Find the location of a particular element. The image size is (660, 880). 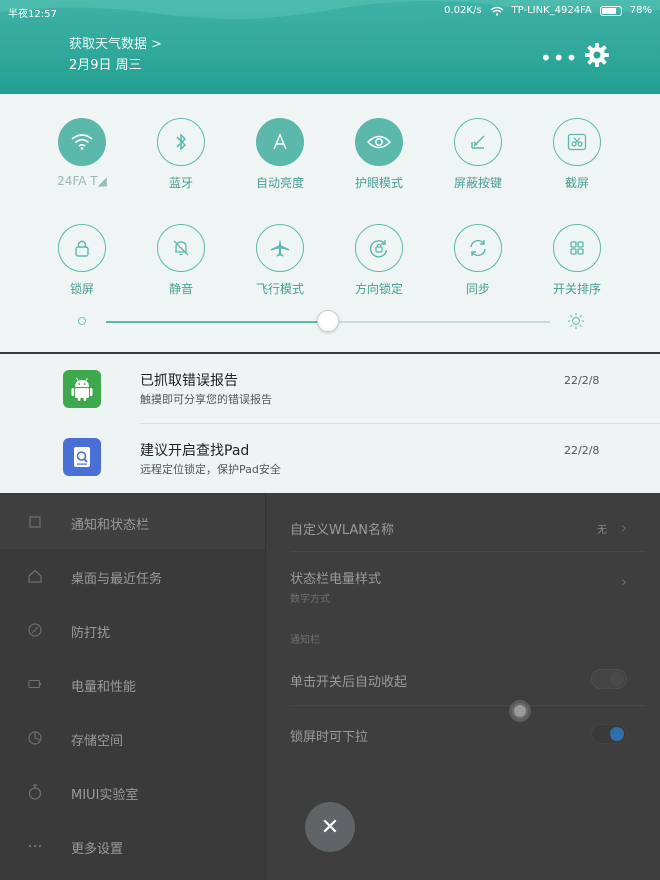

notification-bug-report: 已抓取错误报告 触摸即可分享您的错误报告 22/2/8 is located at coordinates (330, 389).